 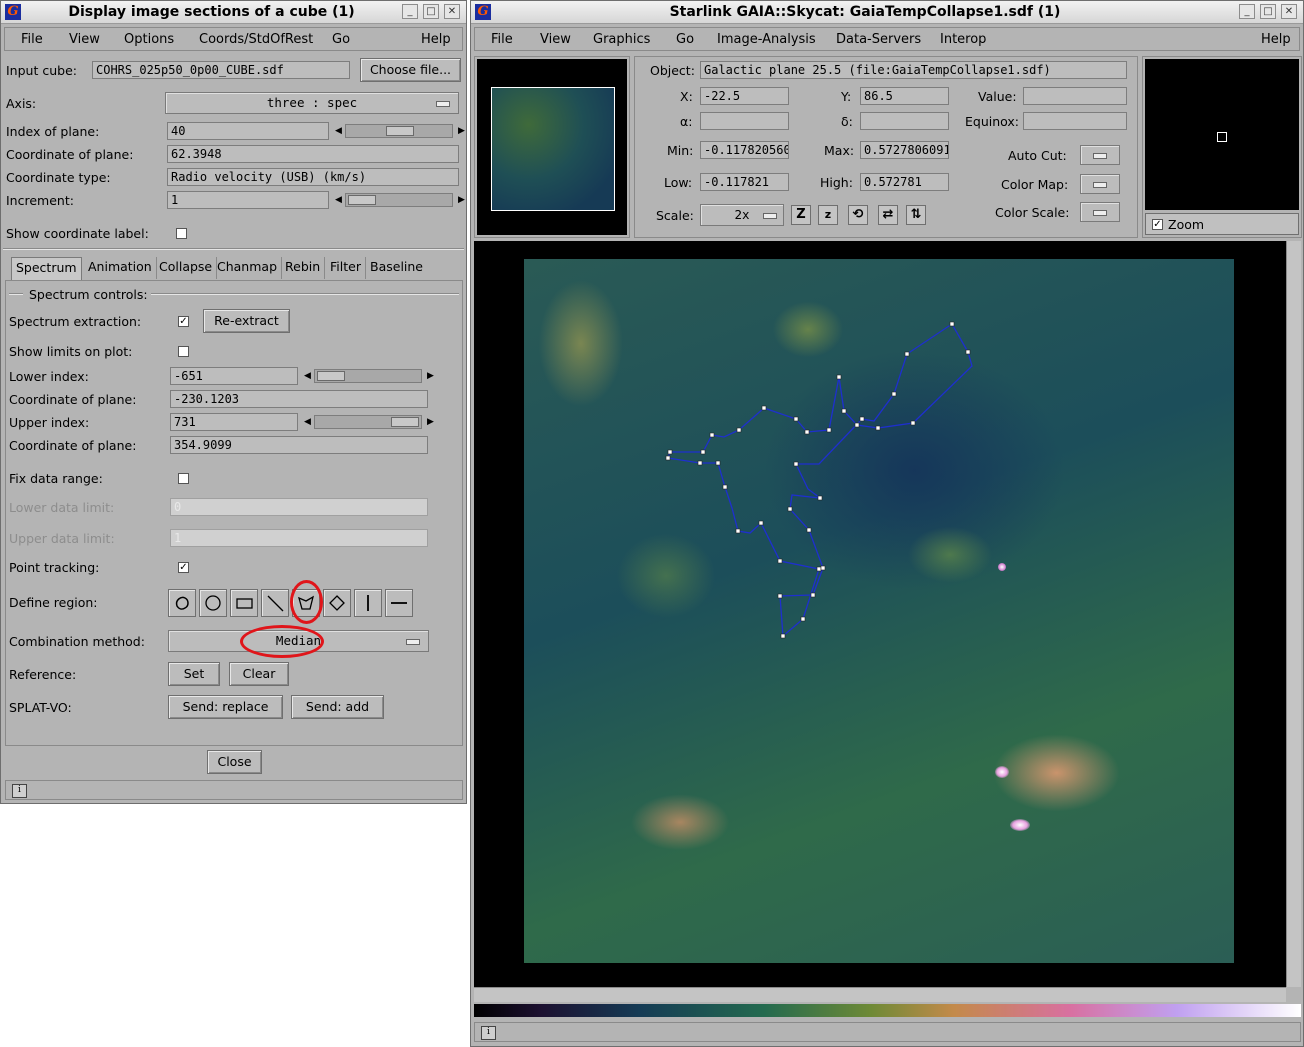 What do you see at coordinates (312, 103) in the screenshot?
I see `axis-select: three : spec` at bounding box center [312, 103].